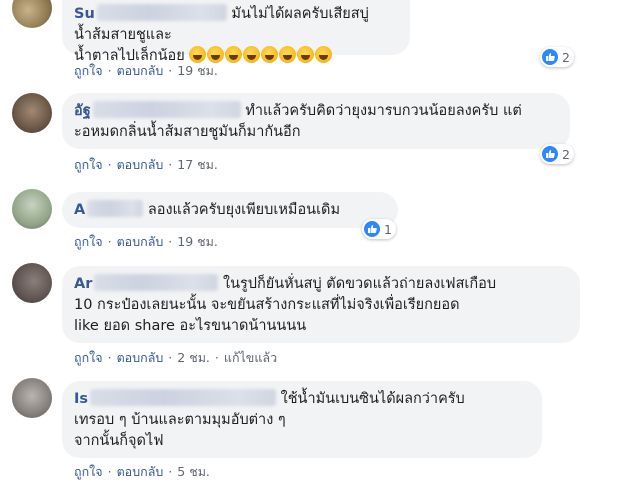  What do you see at coordinates (180, 420) in the screenshot?
I see `comment-text-line: เทรอบ ๆ บ้านและตามมุมอับต่าง ๆ` at bounding box center [180, 420].